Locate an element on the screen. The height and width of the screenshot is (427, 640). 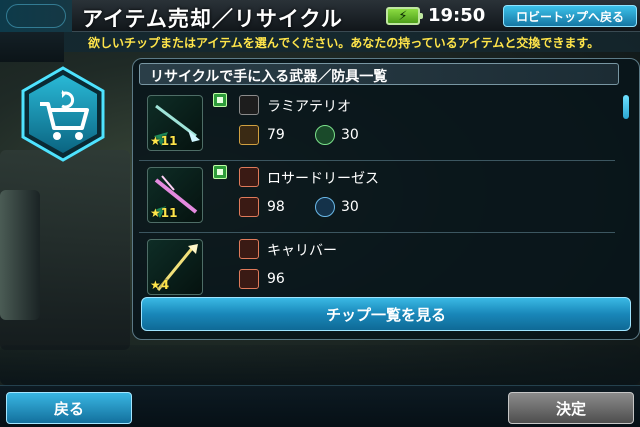
back-button: 戻る is located at coordinates (69, 408).